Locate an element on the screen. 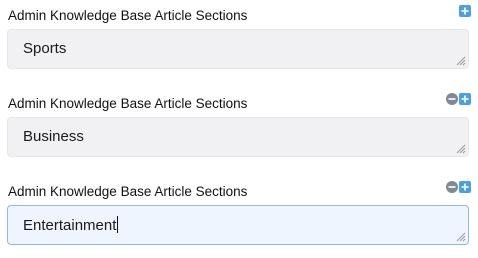 The height and width of the screenshot is (258, 478). section-textarea-value-wrap: Entertainment is located at coordinates (71, 225).